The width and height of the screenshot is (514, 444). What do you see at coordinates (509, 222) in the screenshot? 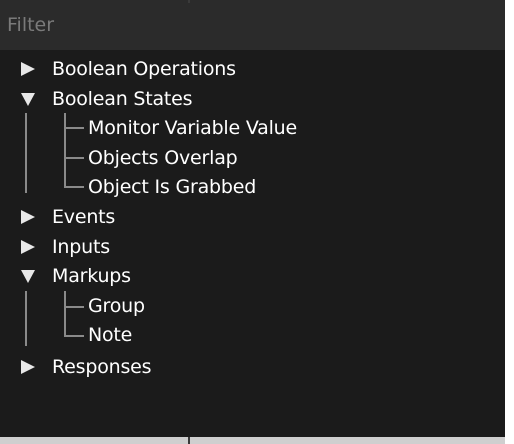
I see `window-edge` at bounding box center [509, 222].